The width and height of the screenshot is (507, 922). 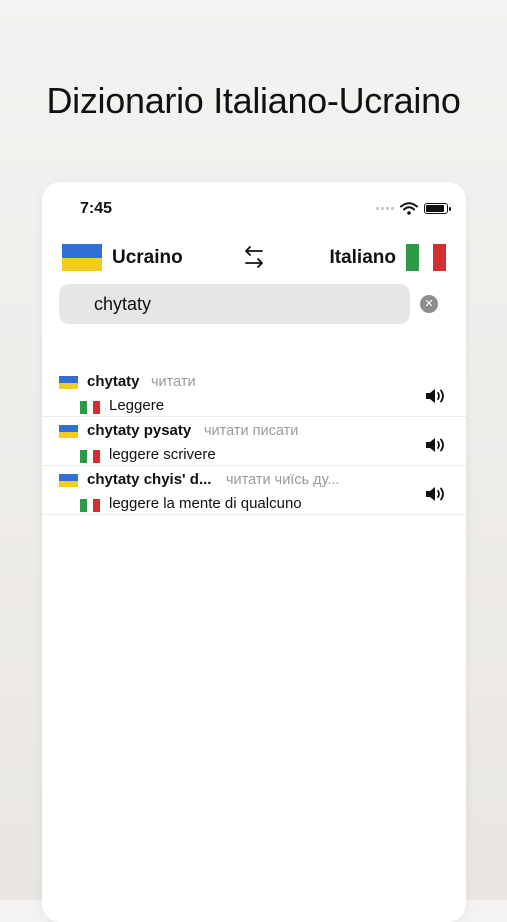 What do you see at coordinates (139, 430) in the screenshot?
I see `result-word: chytaty pysaty` at bounding box center [139, 430].